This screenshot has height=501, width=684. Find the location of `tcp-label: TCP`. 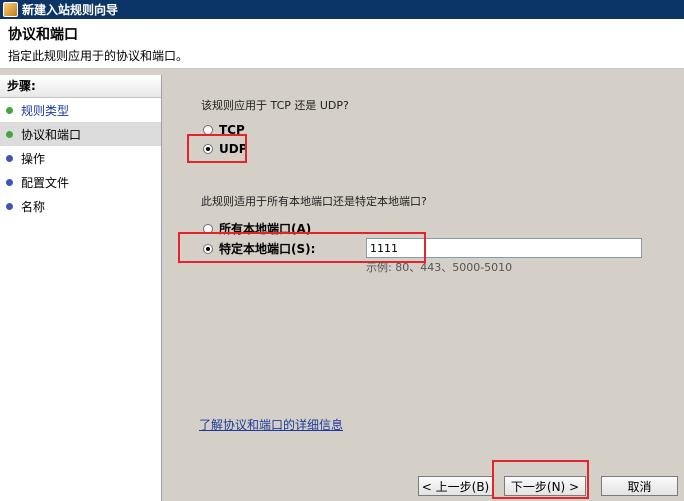

tcp-label: TCP is located at coordinates (232, 130).